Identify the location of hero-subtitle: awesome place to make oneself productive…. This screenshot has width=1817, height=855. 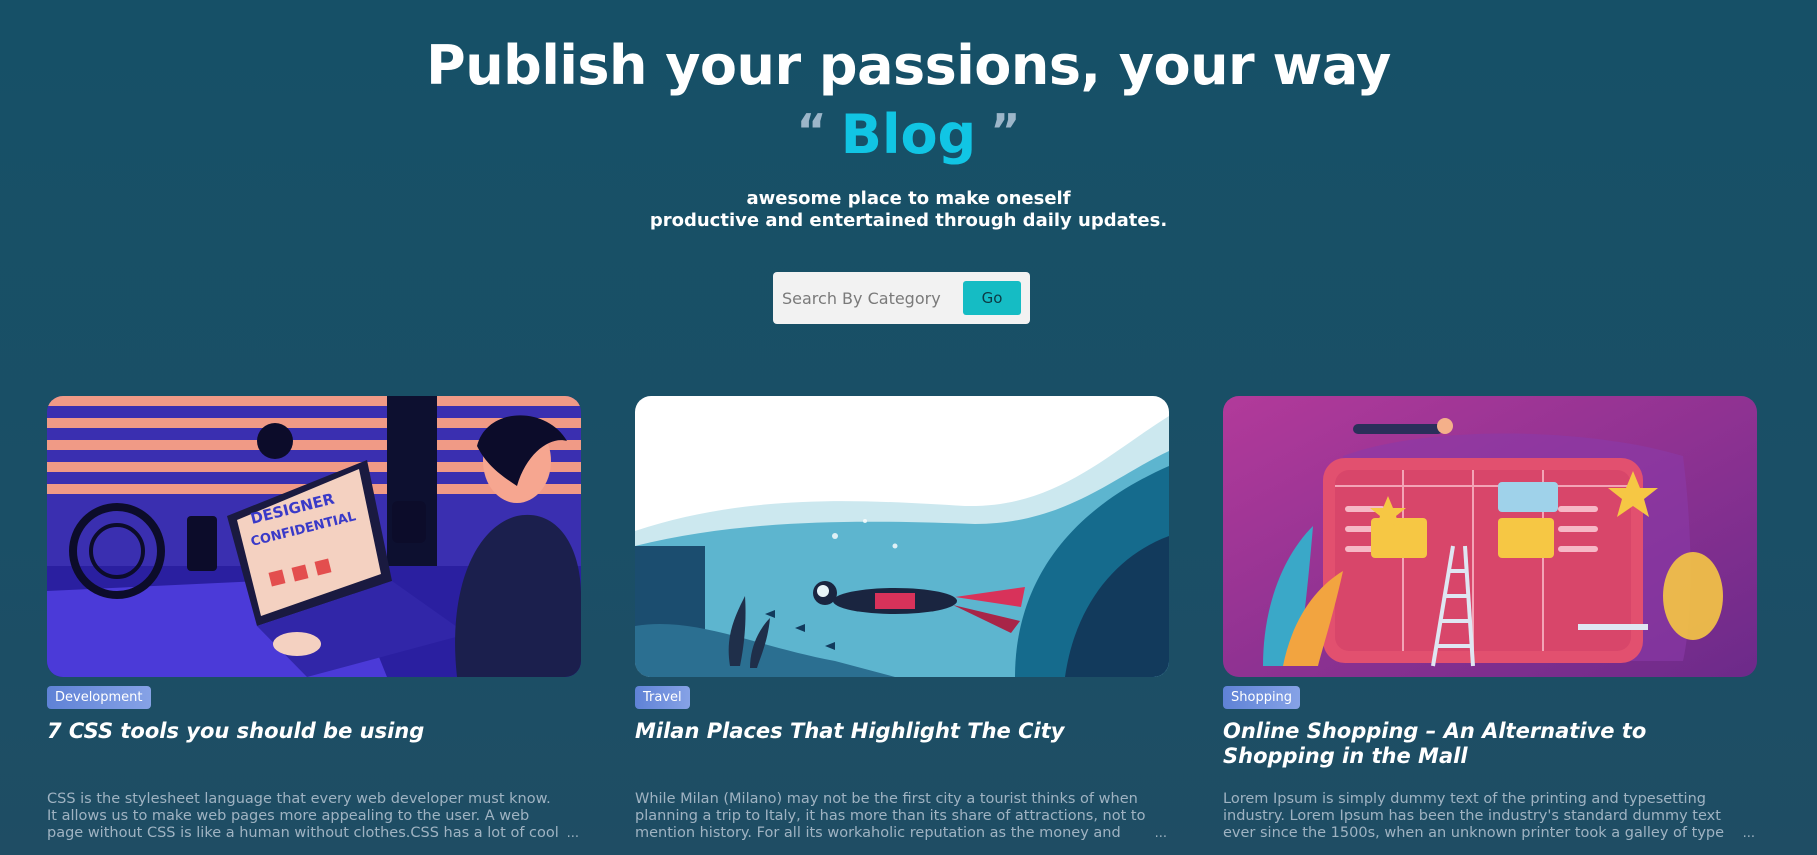
(908, 210).